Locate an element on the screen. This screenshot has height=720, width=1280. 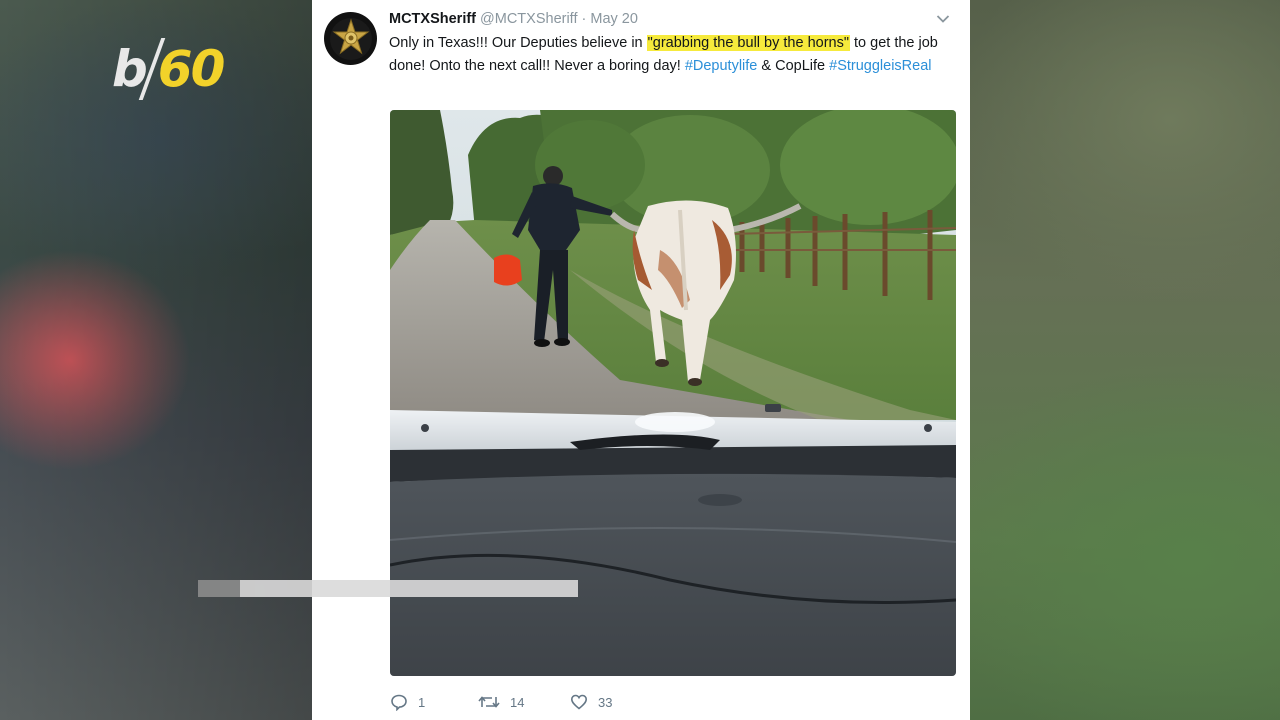
retweet-count: 14 is located at coordinates (517, 702).